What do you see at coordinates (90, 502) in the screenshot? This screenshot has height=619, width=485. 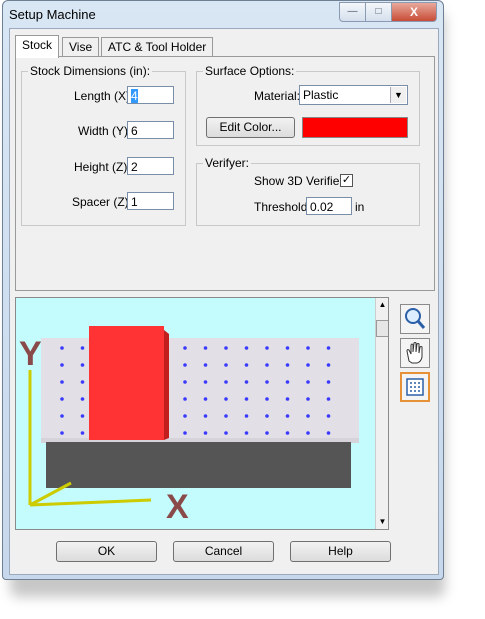 I see `x-axis-line` at bounding box center [90, 502].